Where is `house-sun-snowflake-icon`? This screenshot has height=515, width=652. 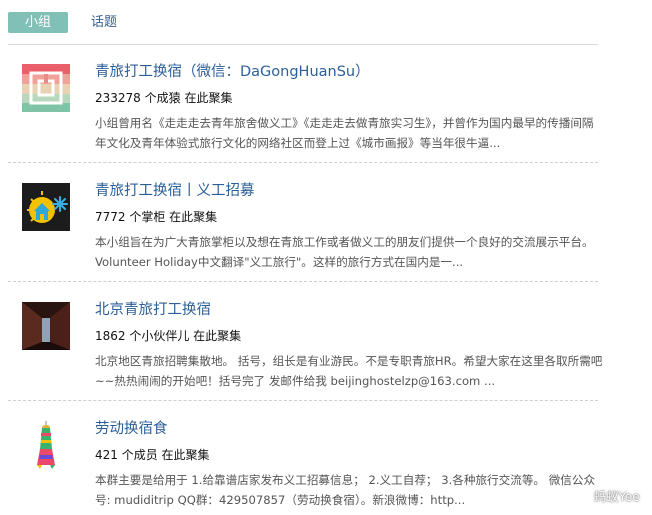
house-sun-snowflake-icon is located at coordinates (46, 207).